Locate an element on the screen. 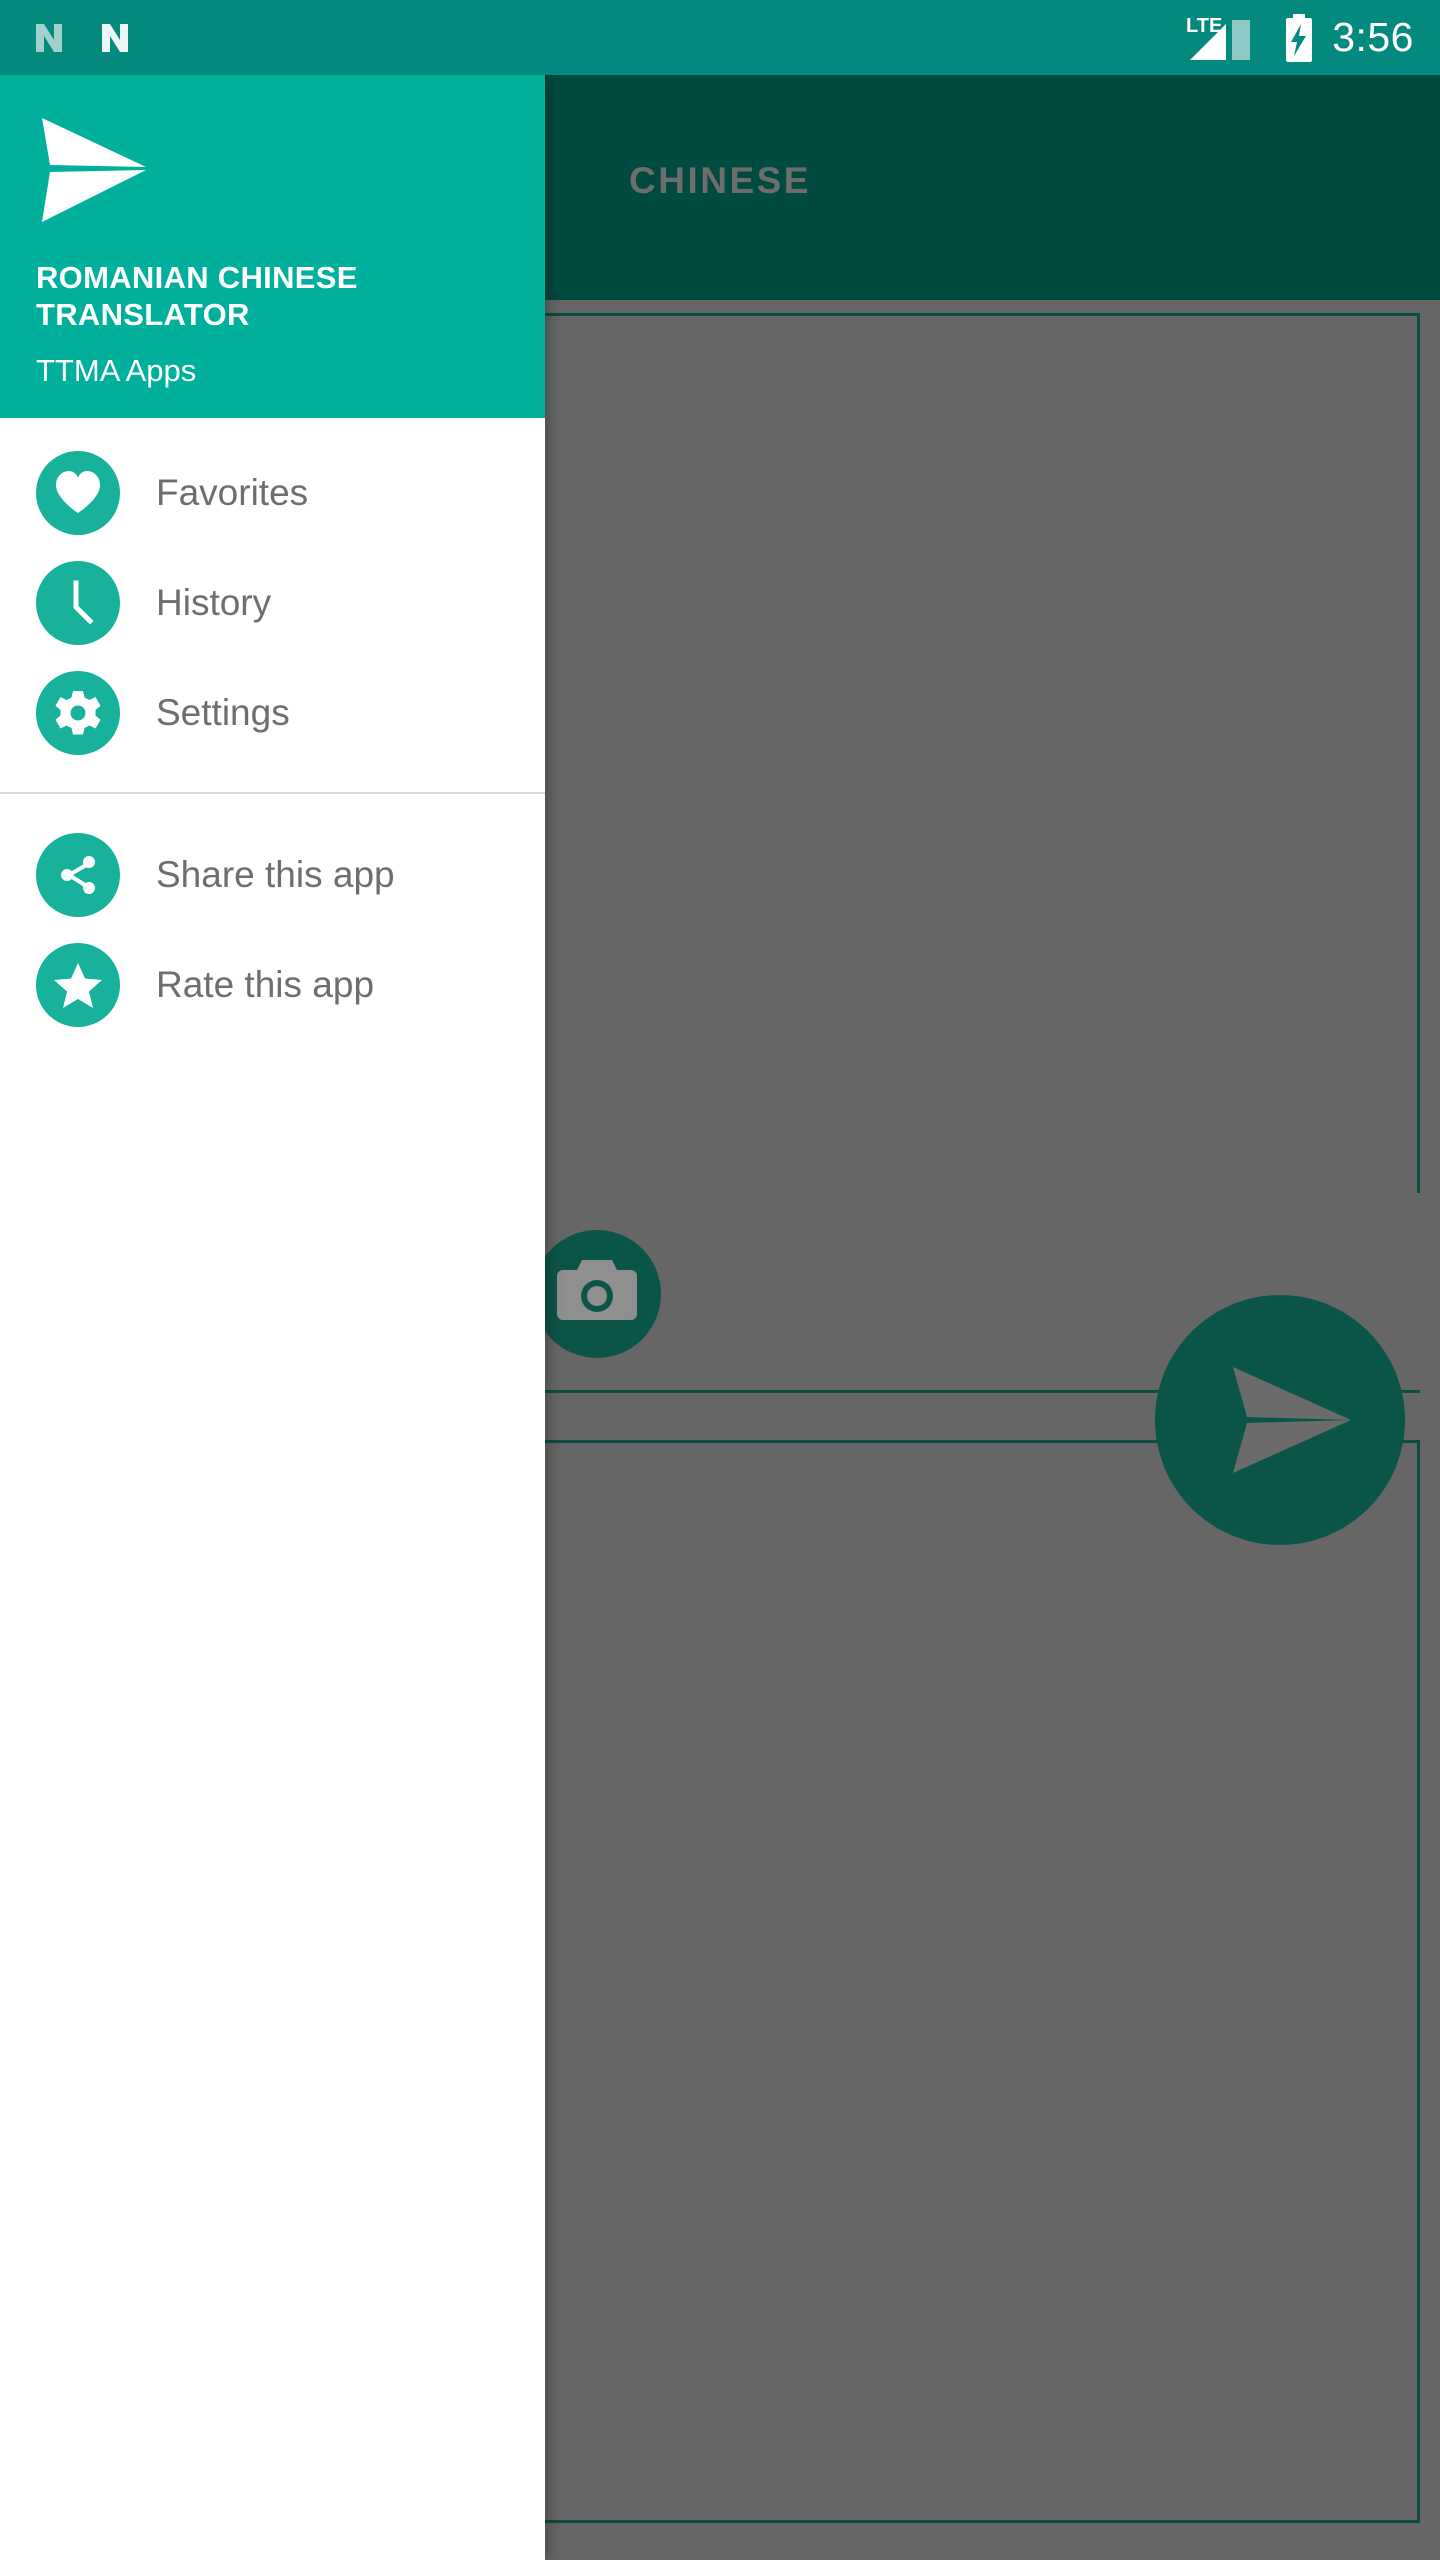 This screenshot has width=1440, height=2560. drawer-item-favorites: Favorites is located at coordinates (272, 493).